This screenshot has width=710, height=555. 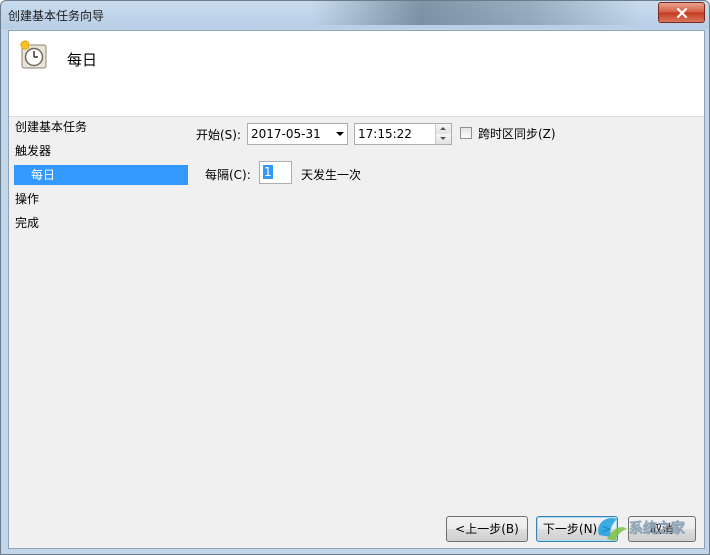 What do you see at coordinates (228, 175) in the screenshot?
I see `recur-label: 每隔(C):` at bounding box center [228, 175].